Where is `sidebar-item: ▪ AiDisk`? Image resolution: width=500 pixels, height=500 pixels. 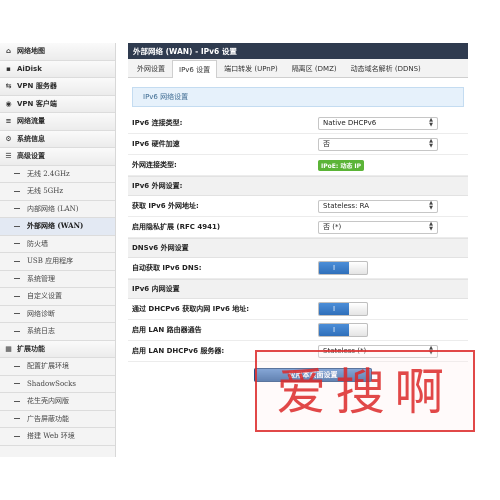
sidebar-item: ▪ AiDisk is located at coordinates (57, 69).